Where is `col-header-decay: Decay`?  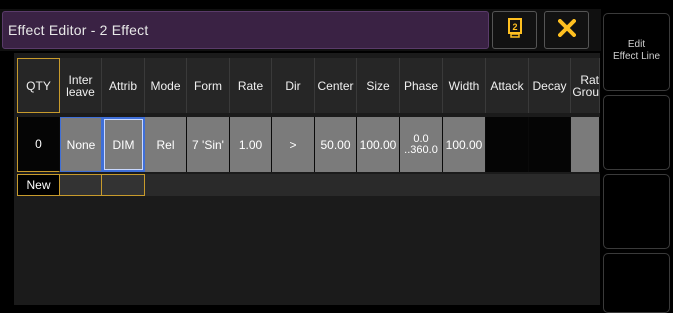 col-header-decay: Decay is located at coordinates (550, 85).